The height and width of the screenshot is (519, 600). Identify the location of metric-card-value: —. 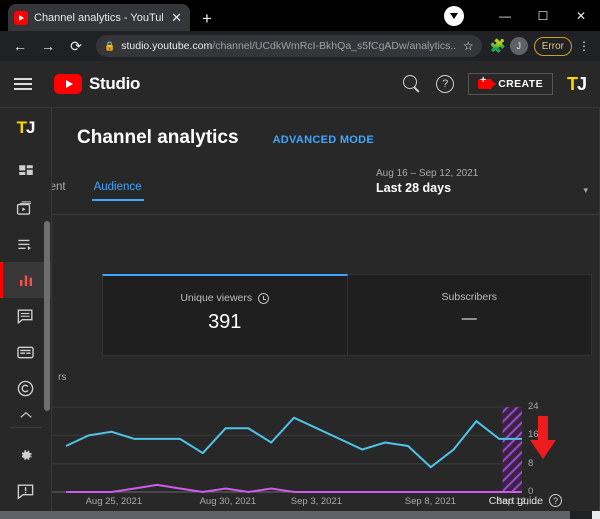
(469, 318).